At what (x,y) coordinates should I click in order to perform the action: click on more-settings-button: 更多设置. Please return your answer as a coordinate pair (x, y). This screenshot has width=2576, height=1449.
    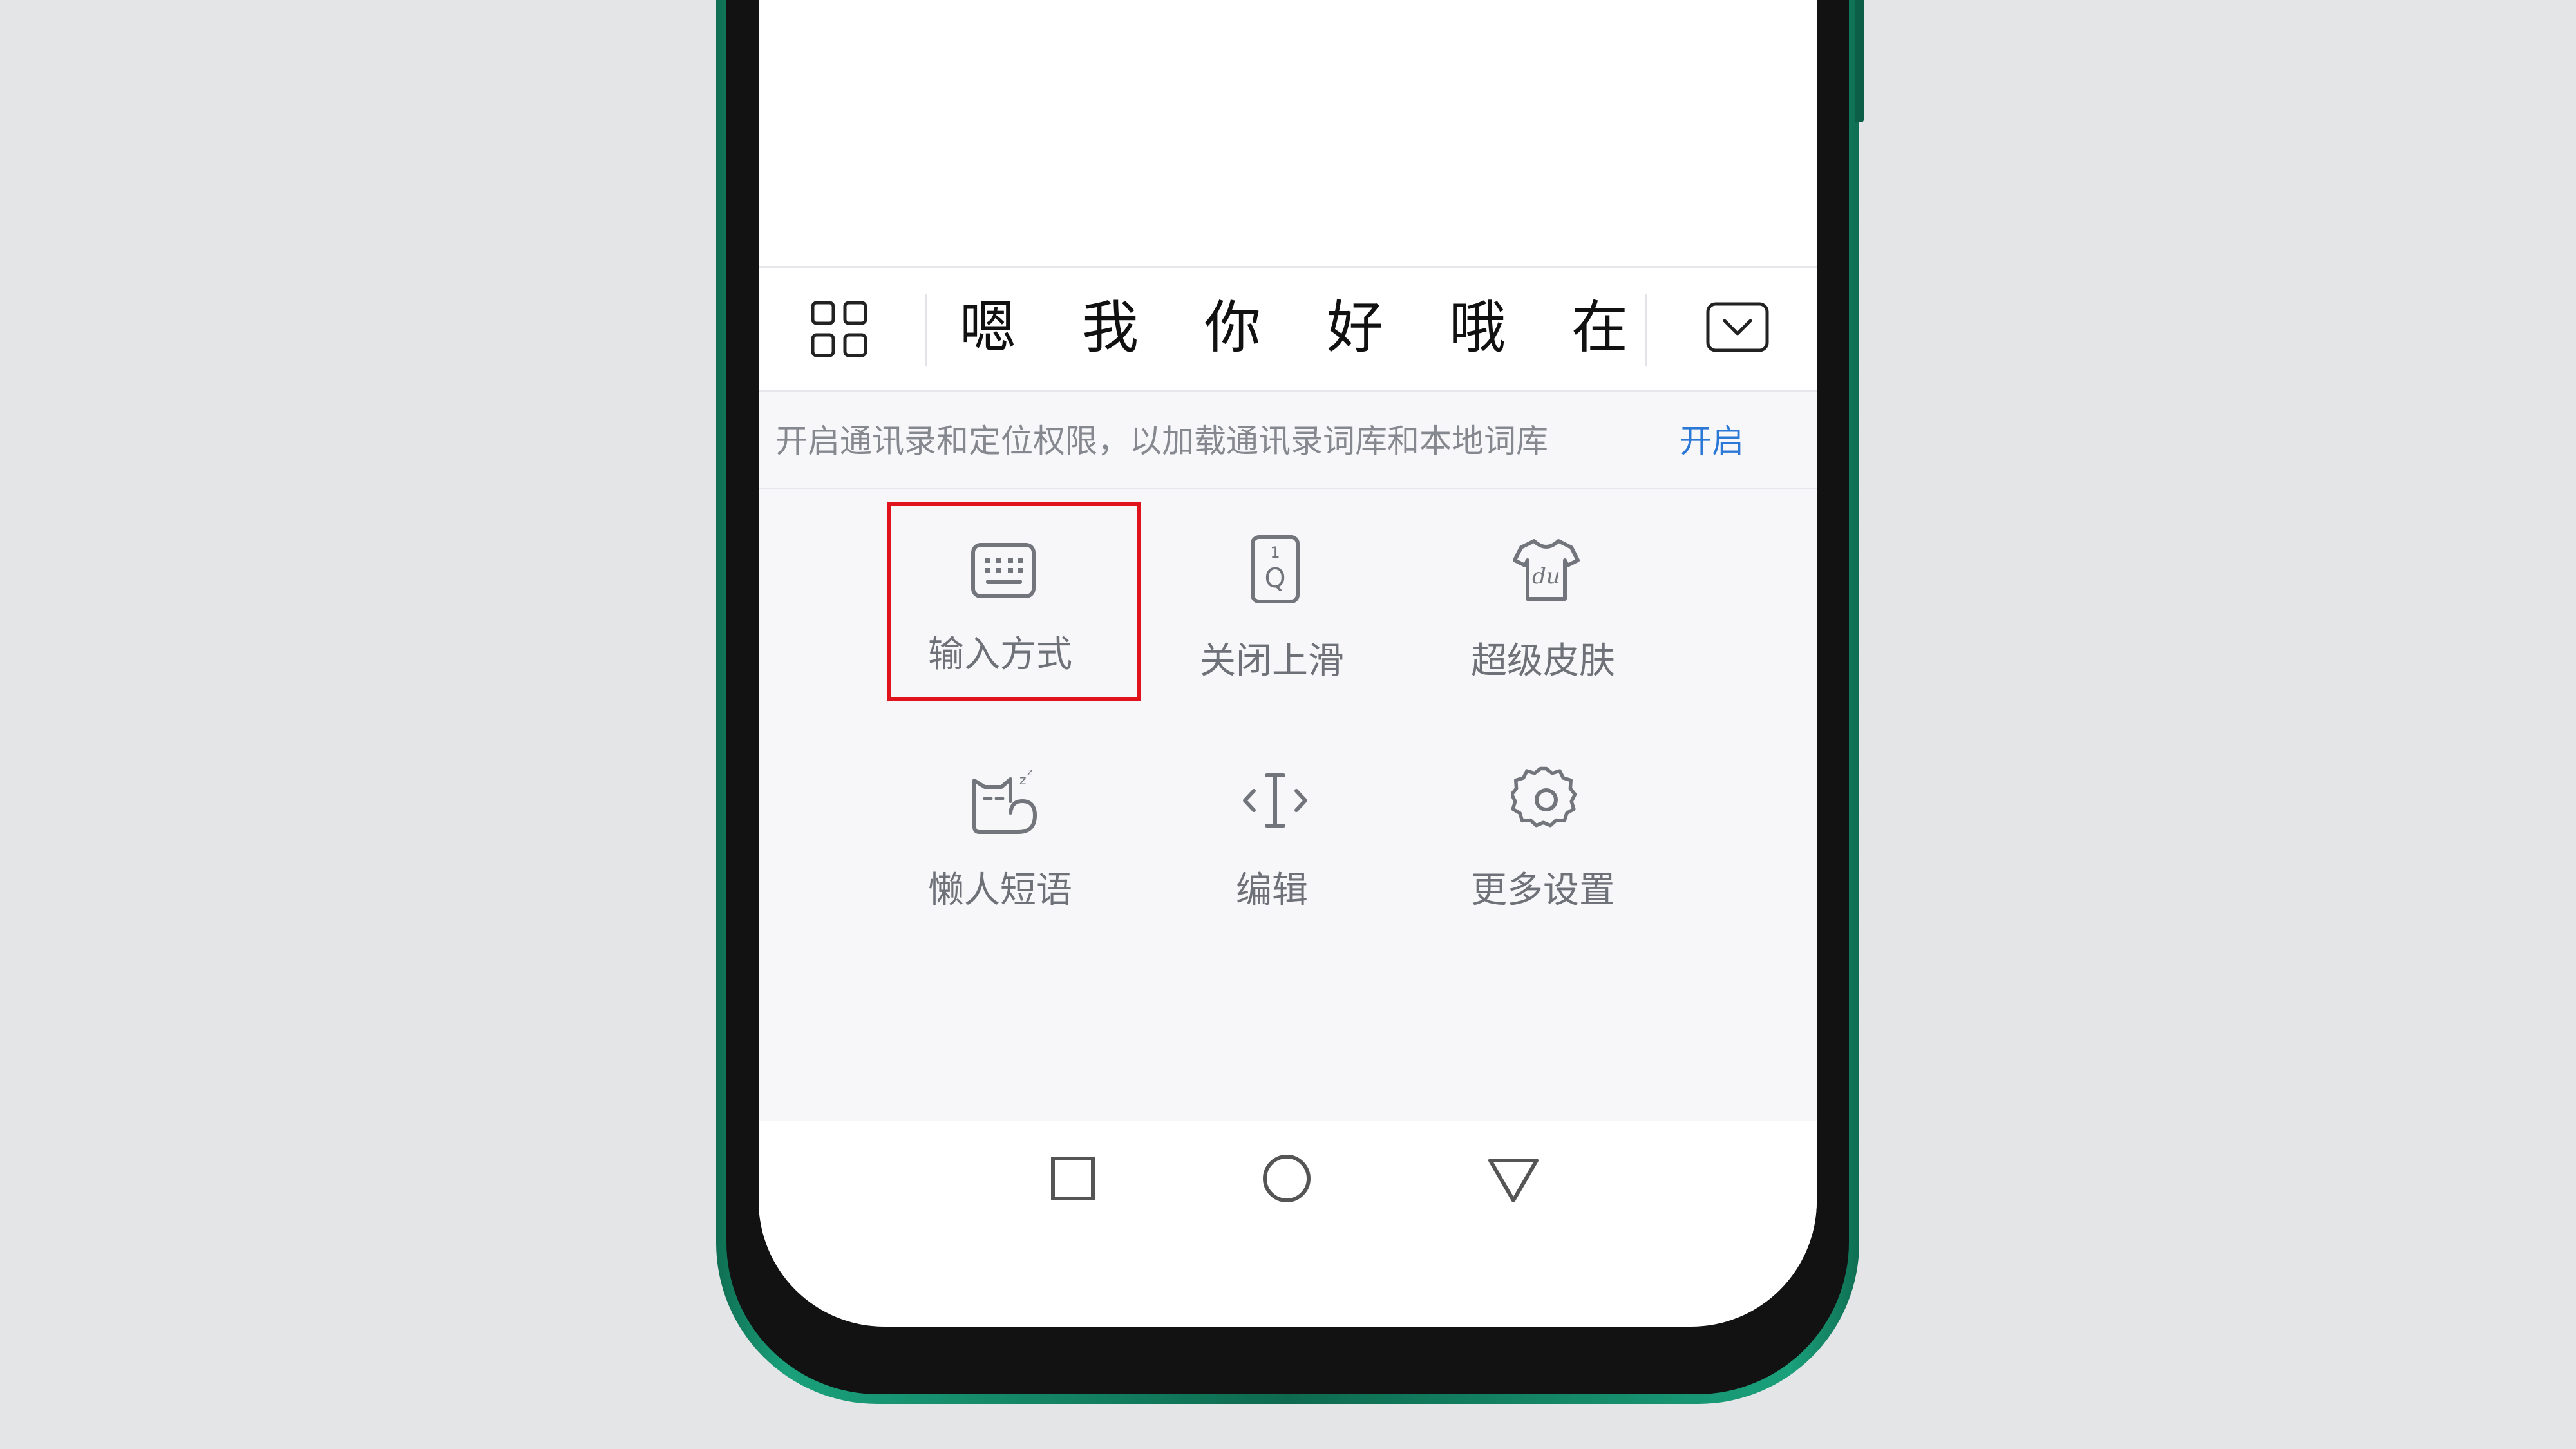
    Looking at the image, I should click on (1543, 836).